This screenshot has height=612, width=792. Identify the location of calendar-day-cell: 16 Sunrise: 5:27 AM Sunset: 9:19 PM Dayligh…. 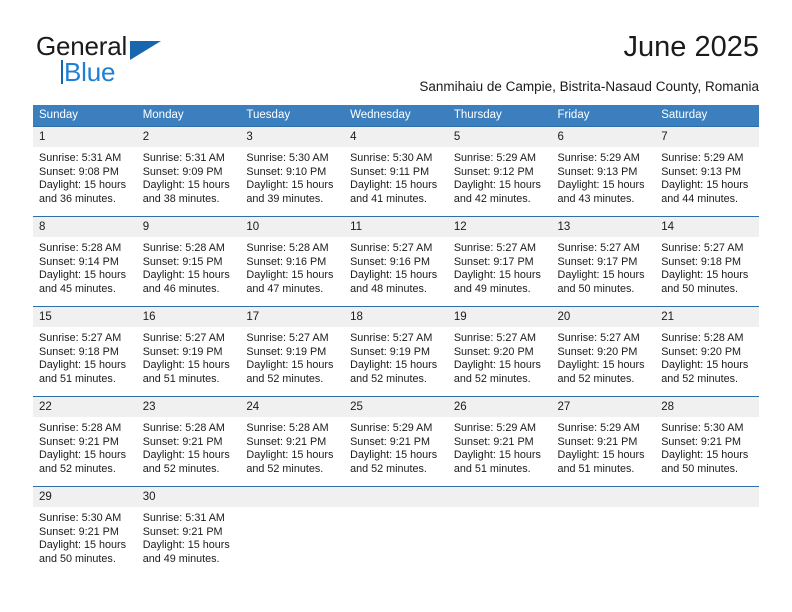
(188, 351).